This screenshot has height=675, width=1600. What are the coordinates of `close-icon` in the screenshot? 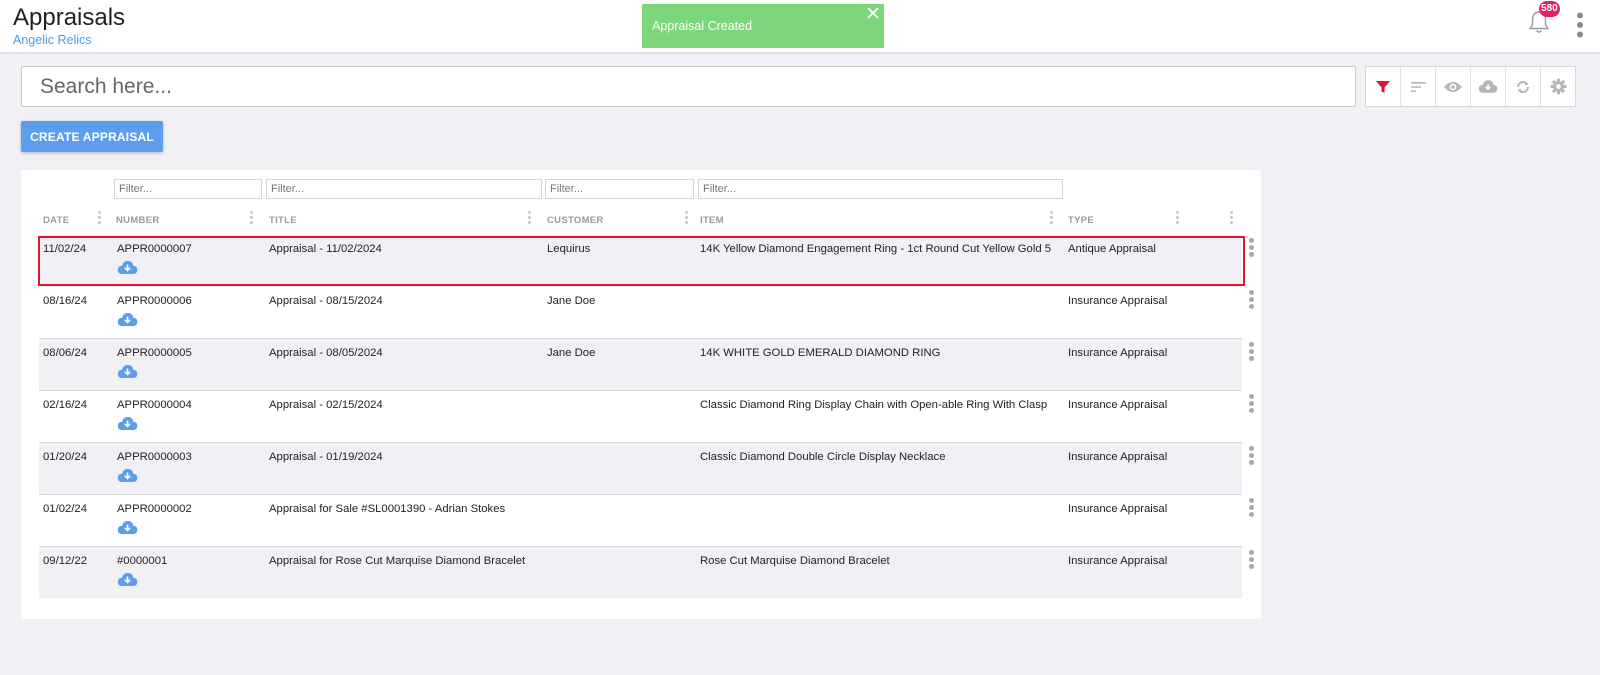 It's located at (873, 13).